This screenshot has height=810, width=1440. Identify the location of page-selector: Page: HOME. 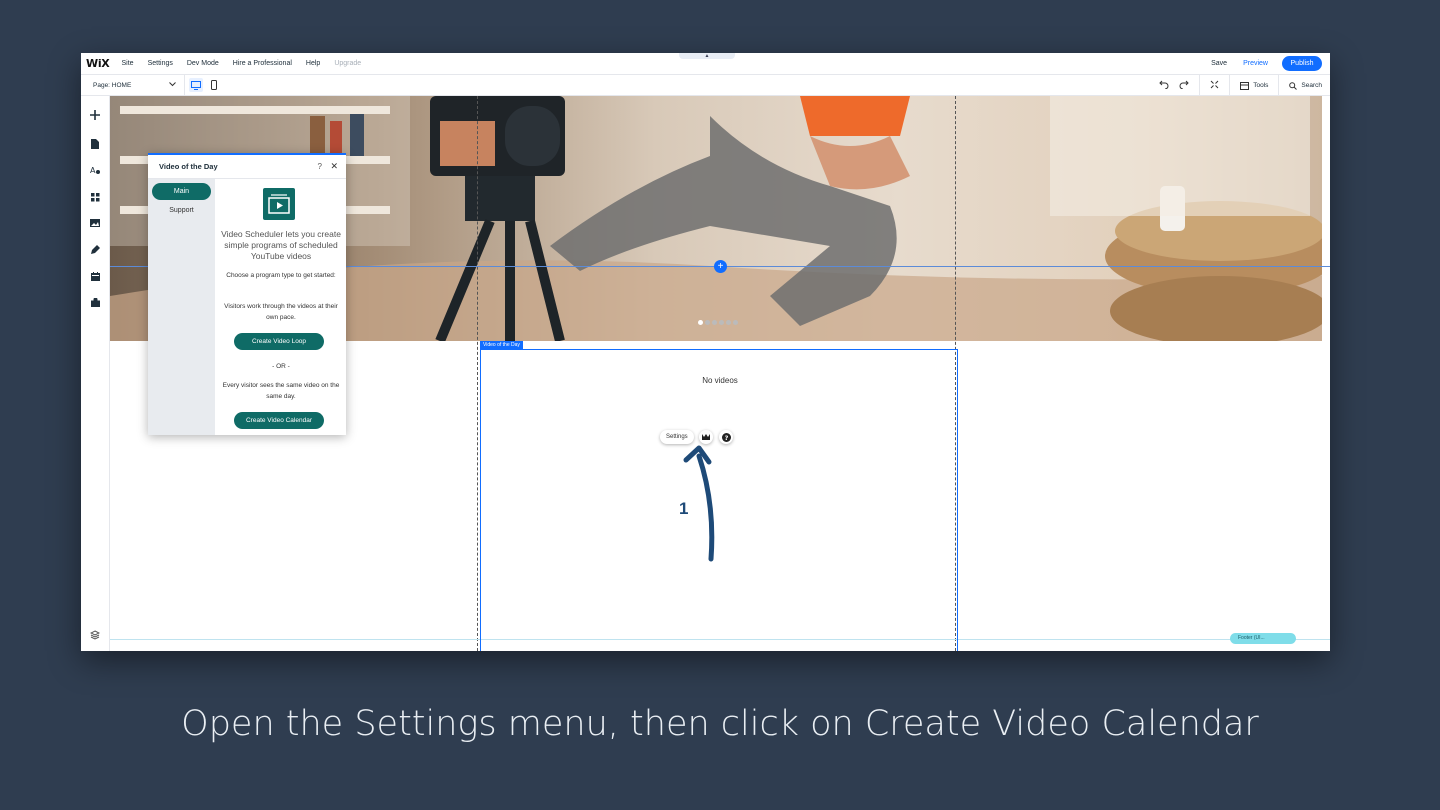
(139, 85).